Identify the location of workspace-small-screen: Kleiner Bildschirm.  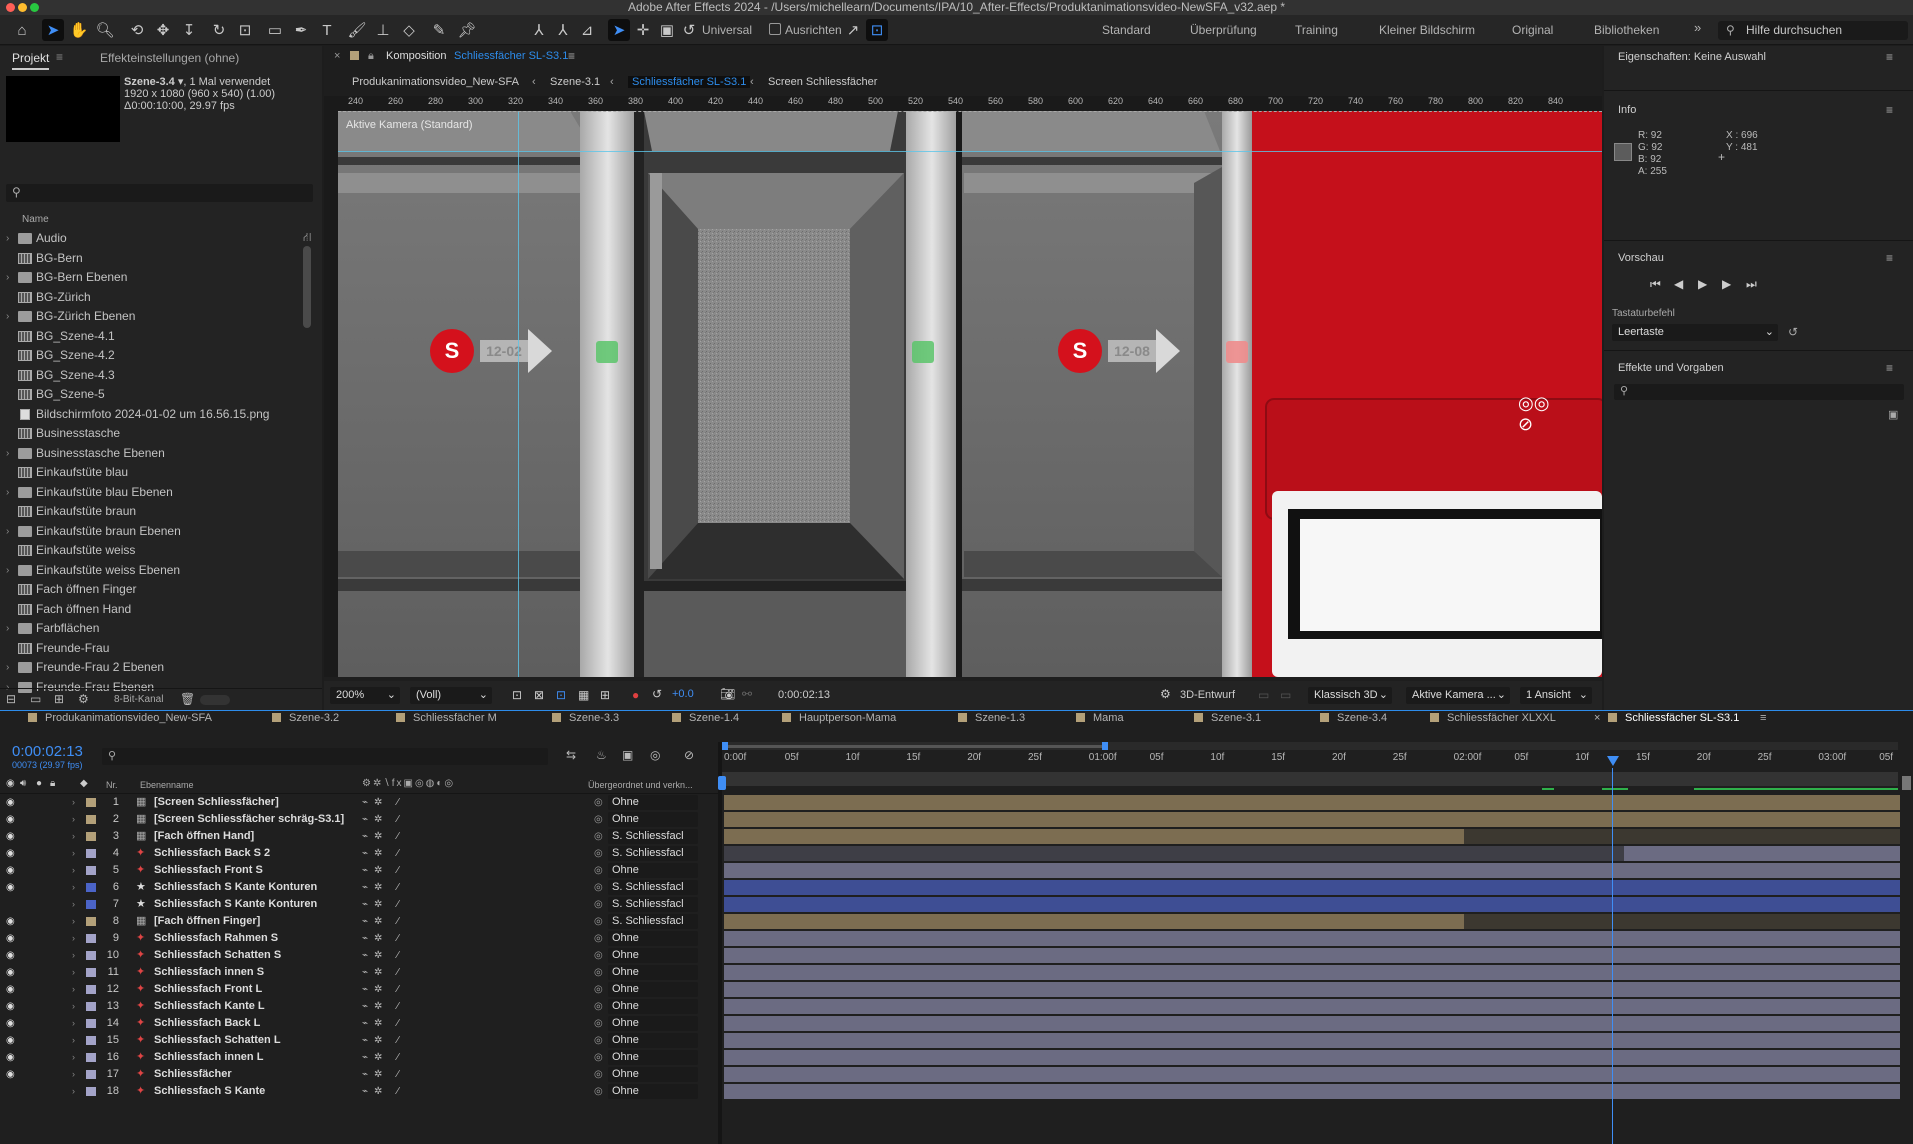
(1427, 30).